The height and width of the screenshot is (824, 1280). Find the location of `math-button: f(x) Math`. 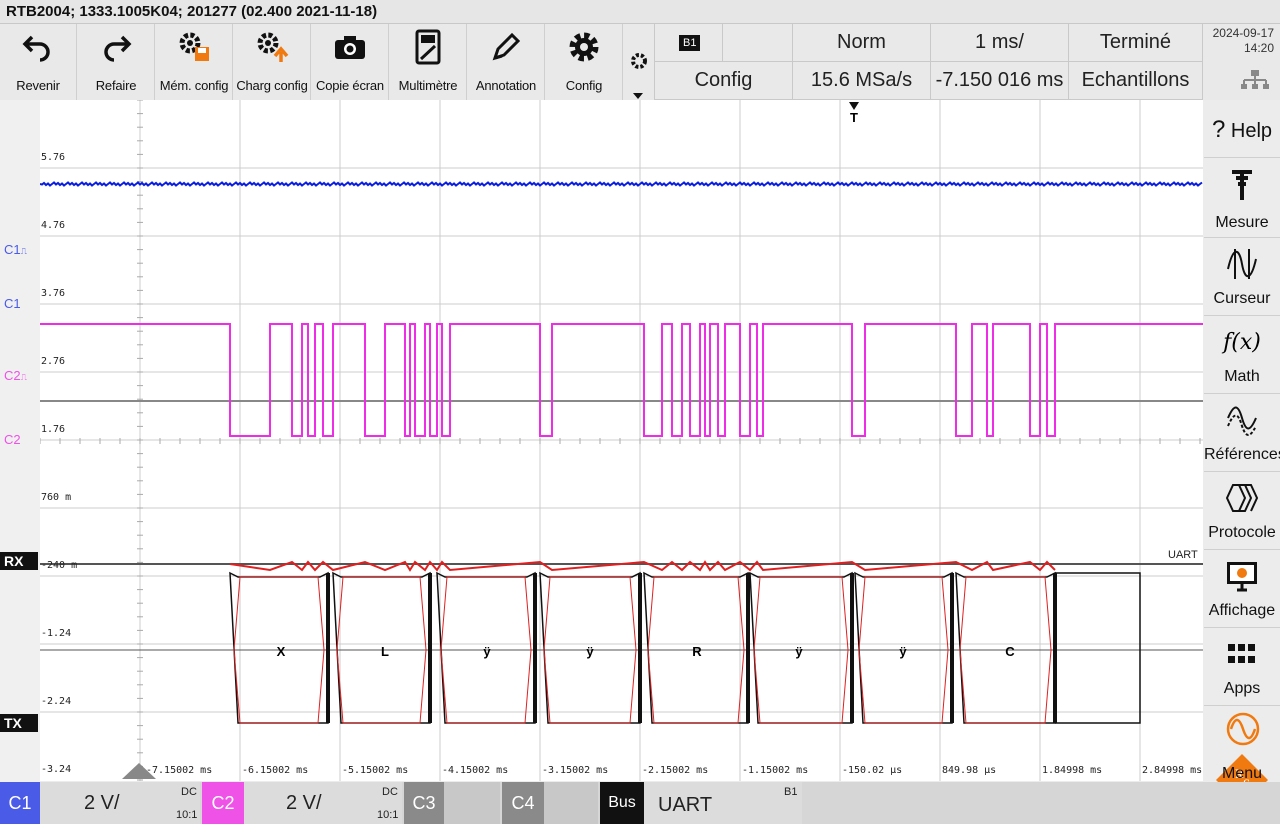

math-button: f(x) Math is located at coordinates (1242, 355).